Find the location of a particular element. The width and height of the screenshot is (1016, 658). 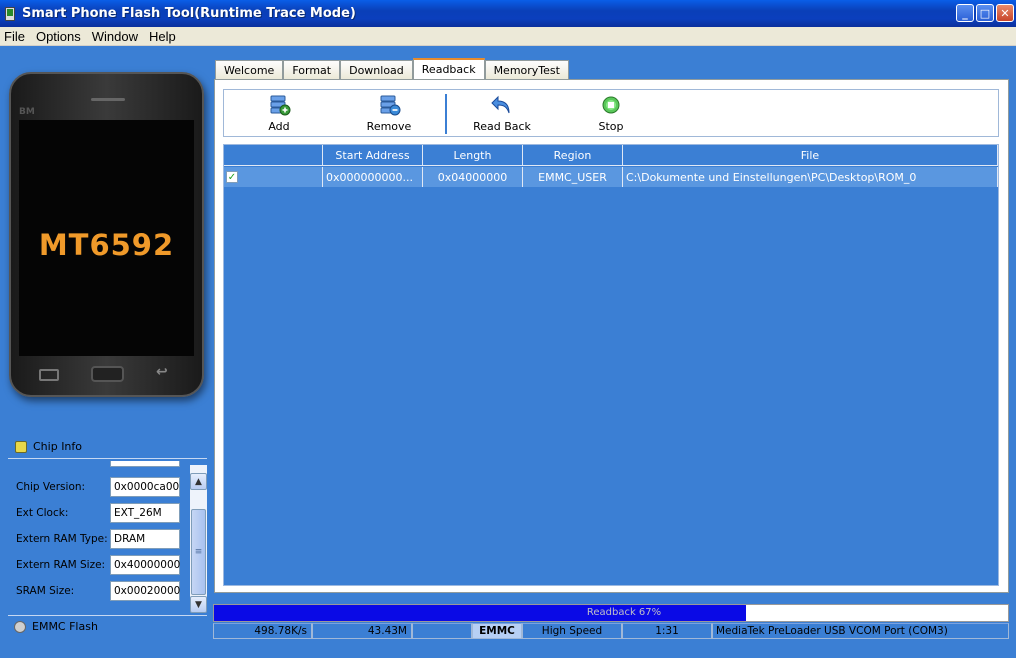

menu-help: Help is located at coordinates (164, 36).